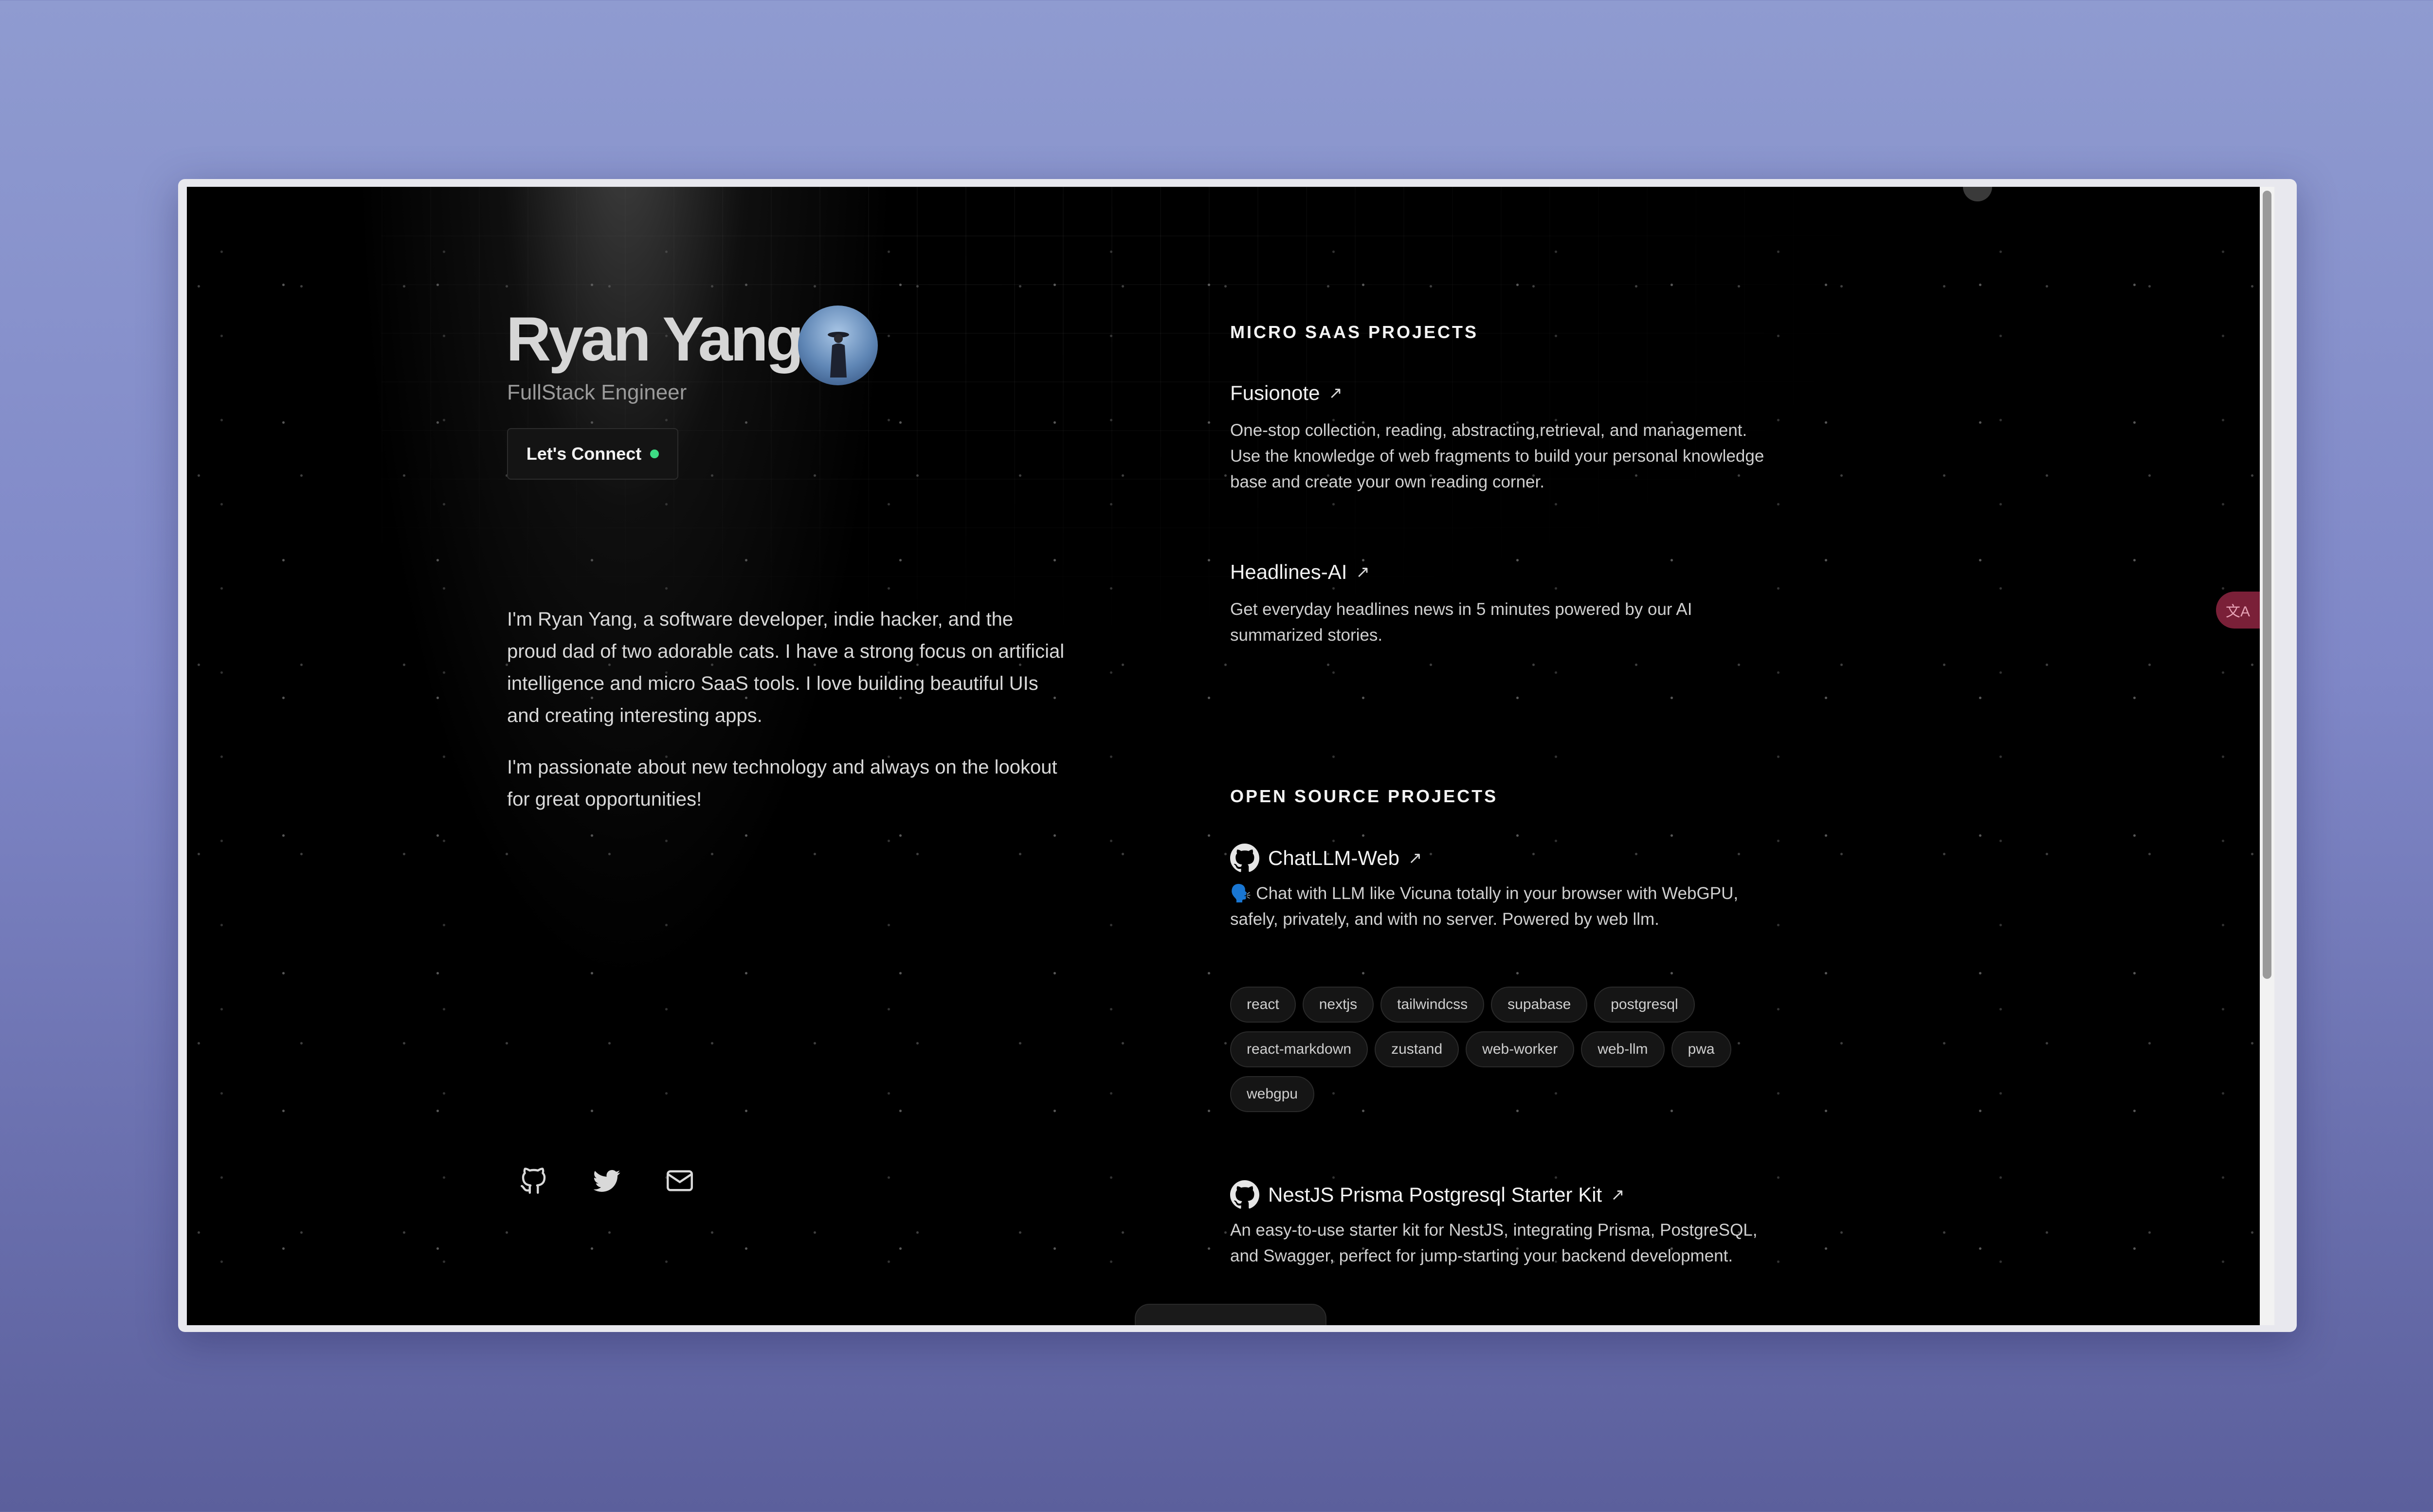 The width and height of the screenshot is (2433, 1512). I want to click on tech-tag: supabase, so click(1539, 1005).